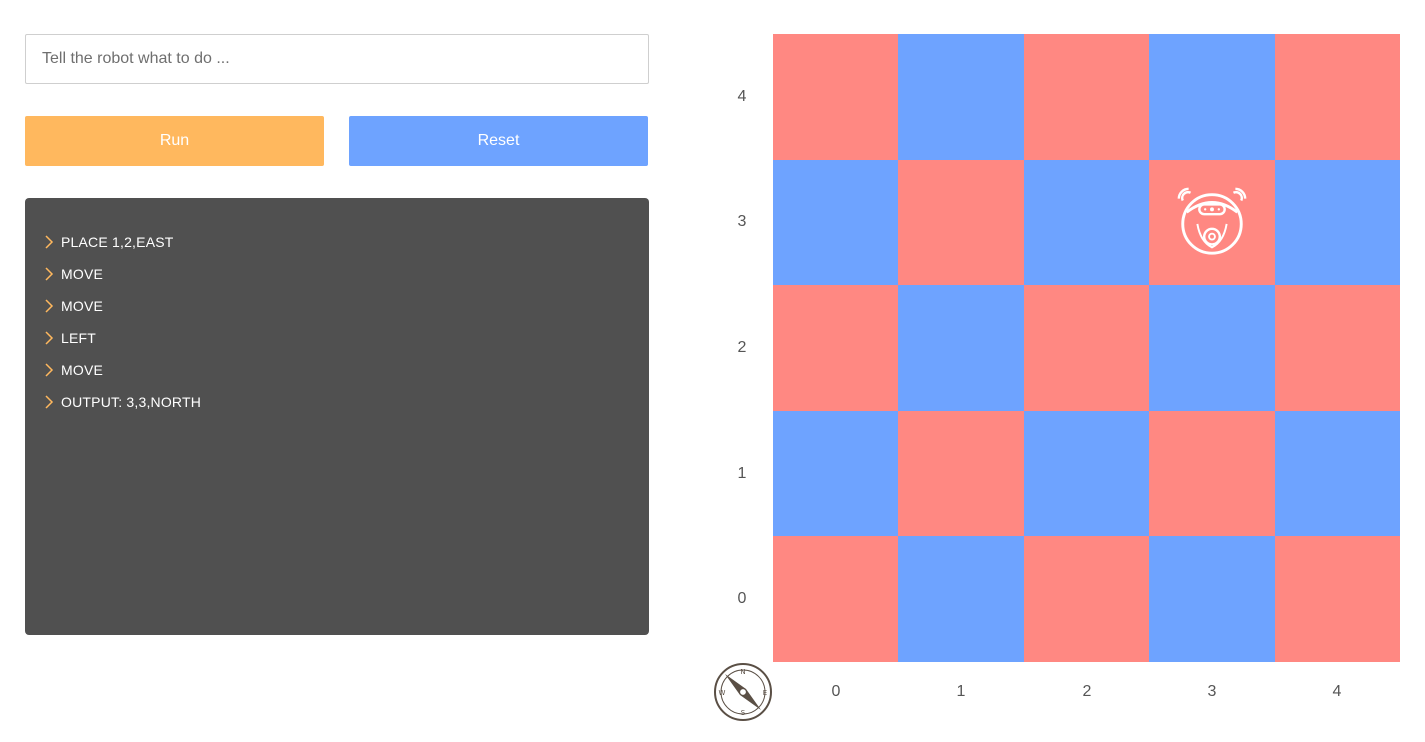 This screenshot has width=1425, height=742. Describe the element at coordinates (1212, 691) in the screenshot. I see `x-axis-label: 3` at that location.